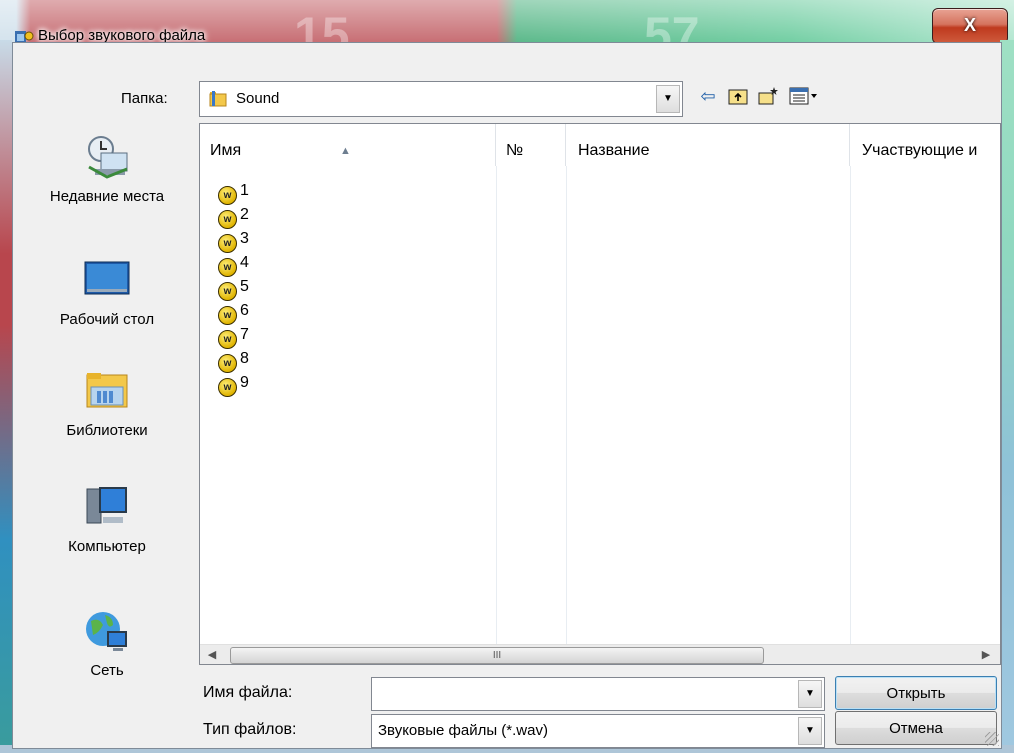 The height and width of the screenshot is (753, 1014). Describe the element at coordinates (970, 26) in the screenshot. I see `close-button: X` at that location.